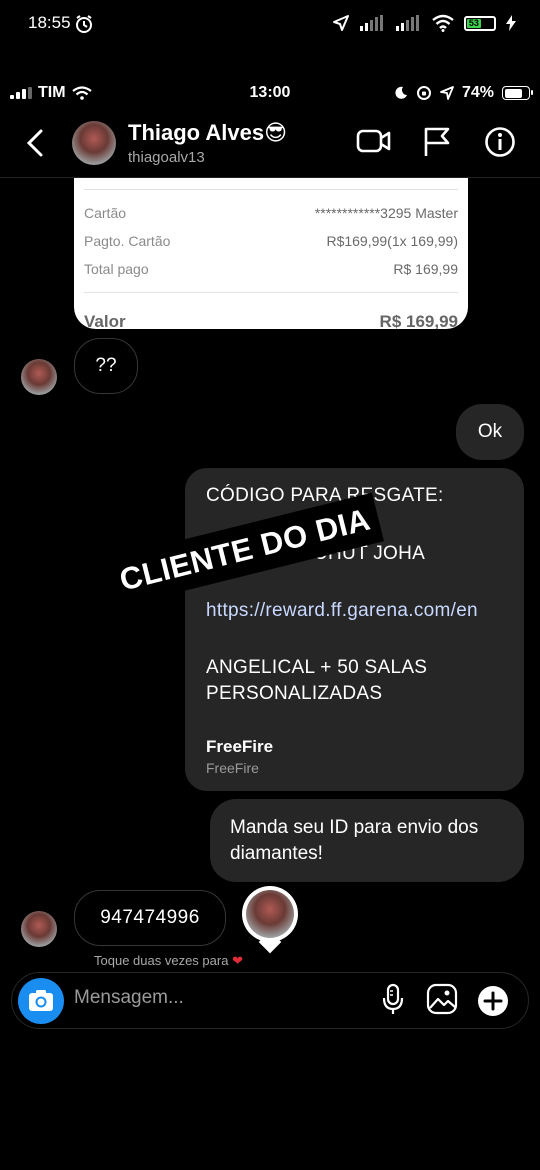 This screenshot has width=540, height=1170. I want to click on heart-icon: ❤, so click(237, 960).